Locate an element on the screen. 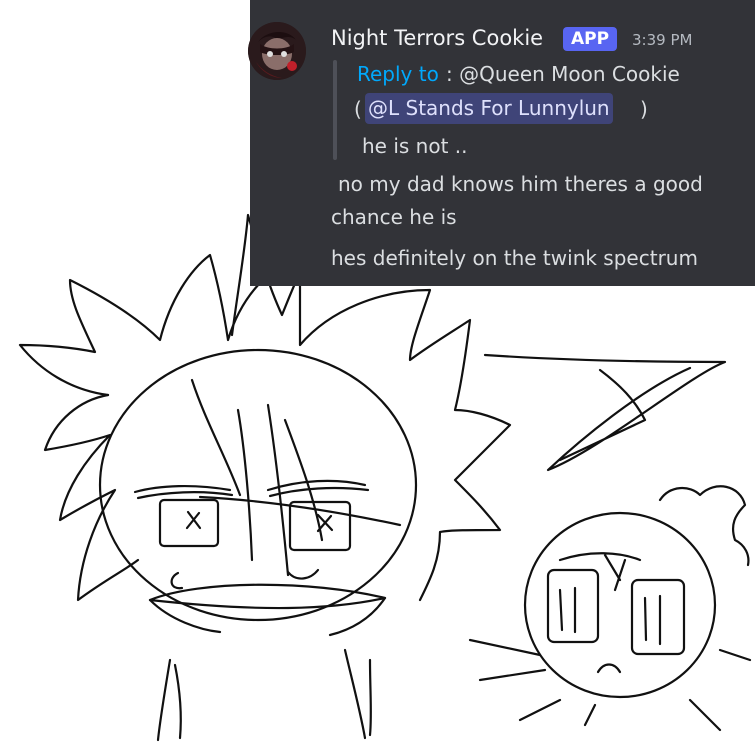  user-mention: @L Stands For Lunnylun is located at coordinates (489, 108).